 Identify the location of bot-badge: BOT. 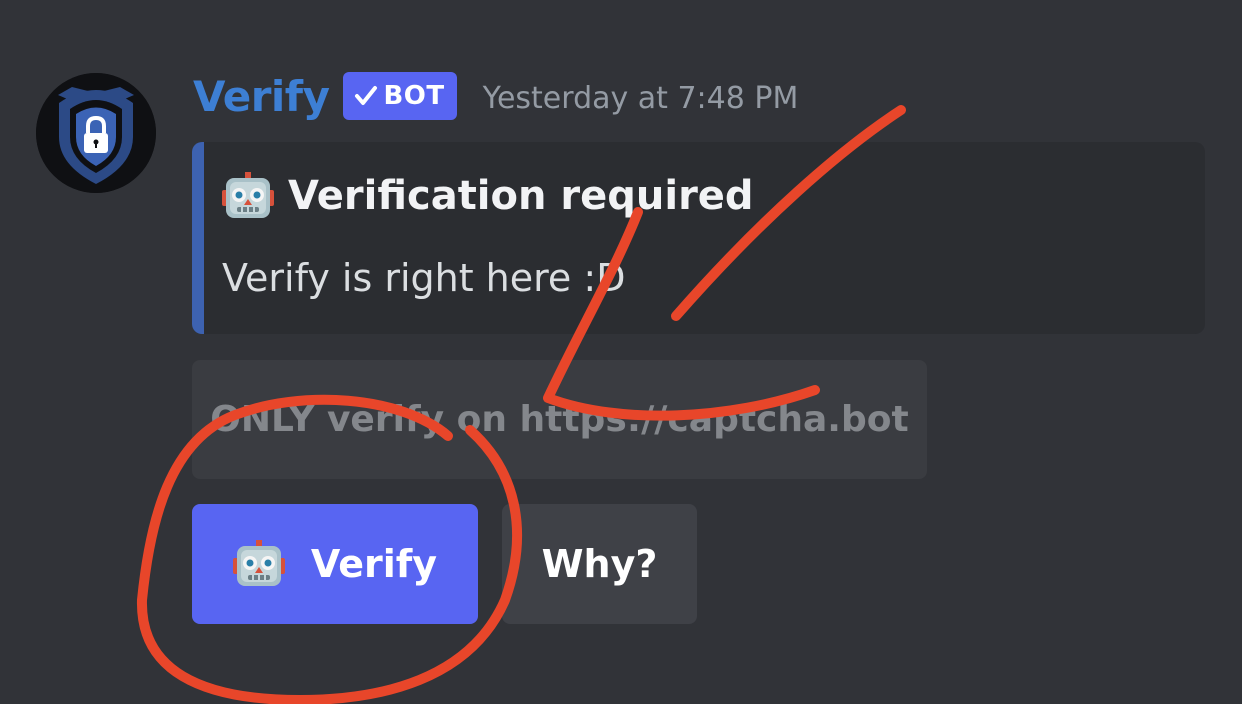
(400, 96).